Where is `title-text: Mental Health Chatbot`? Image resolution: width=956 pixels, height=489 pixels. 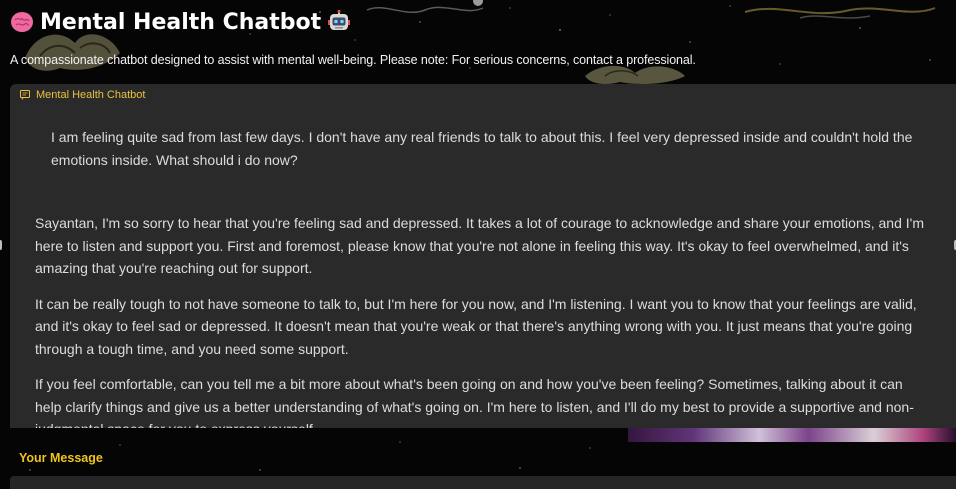
title-text: Mental Health Chatbot is located at coordinates (181, 22).